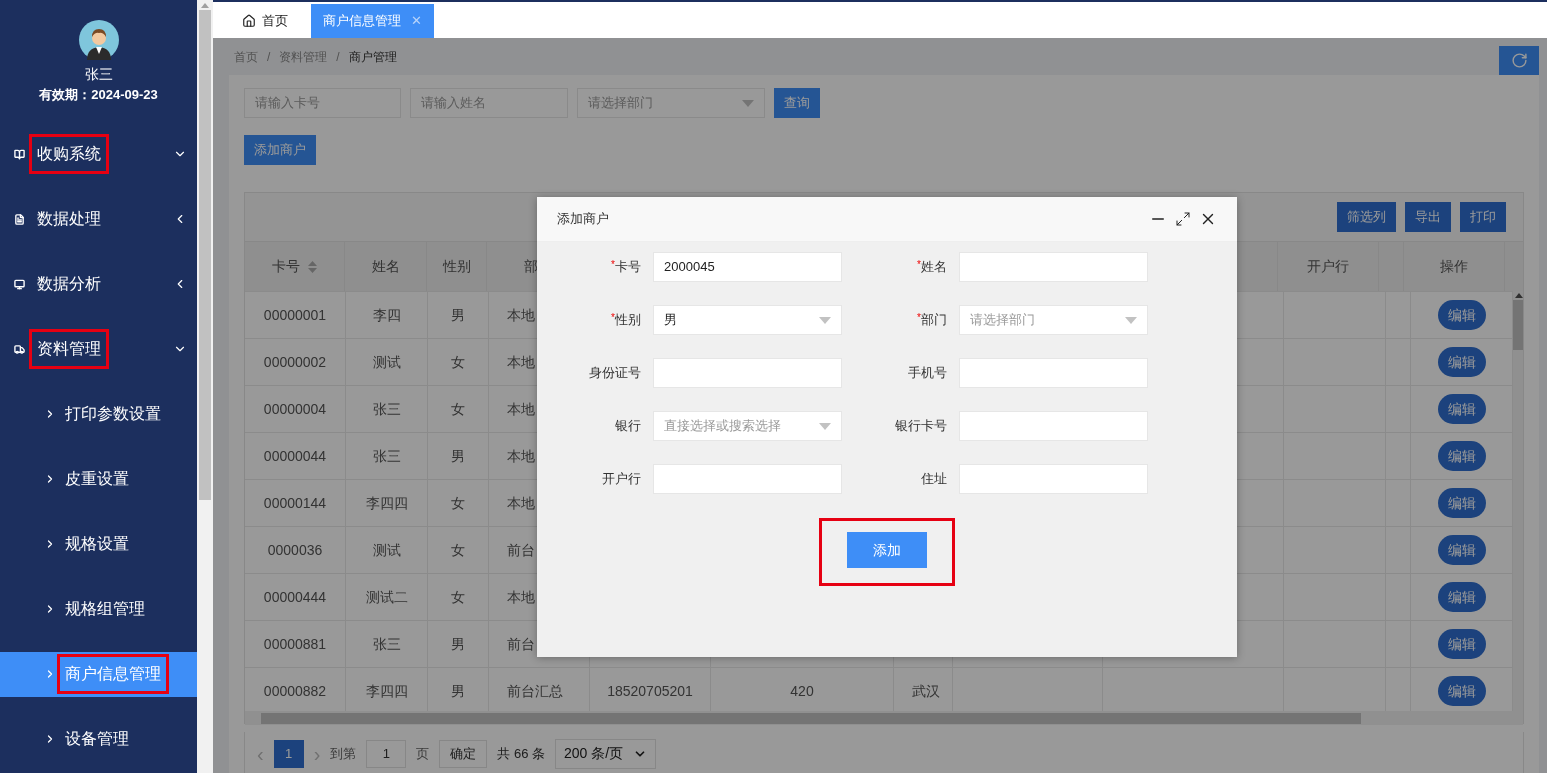  I want to click on column-header: 部, so click(531, 266).